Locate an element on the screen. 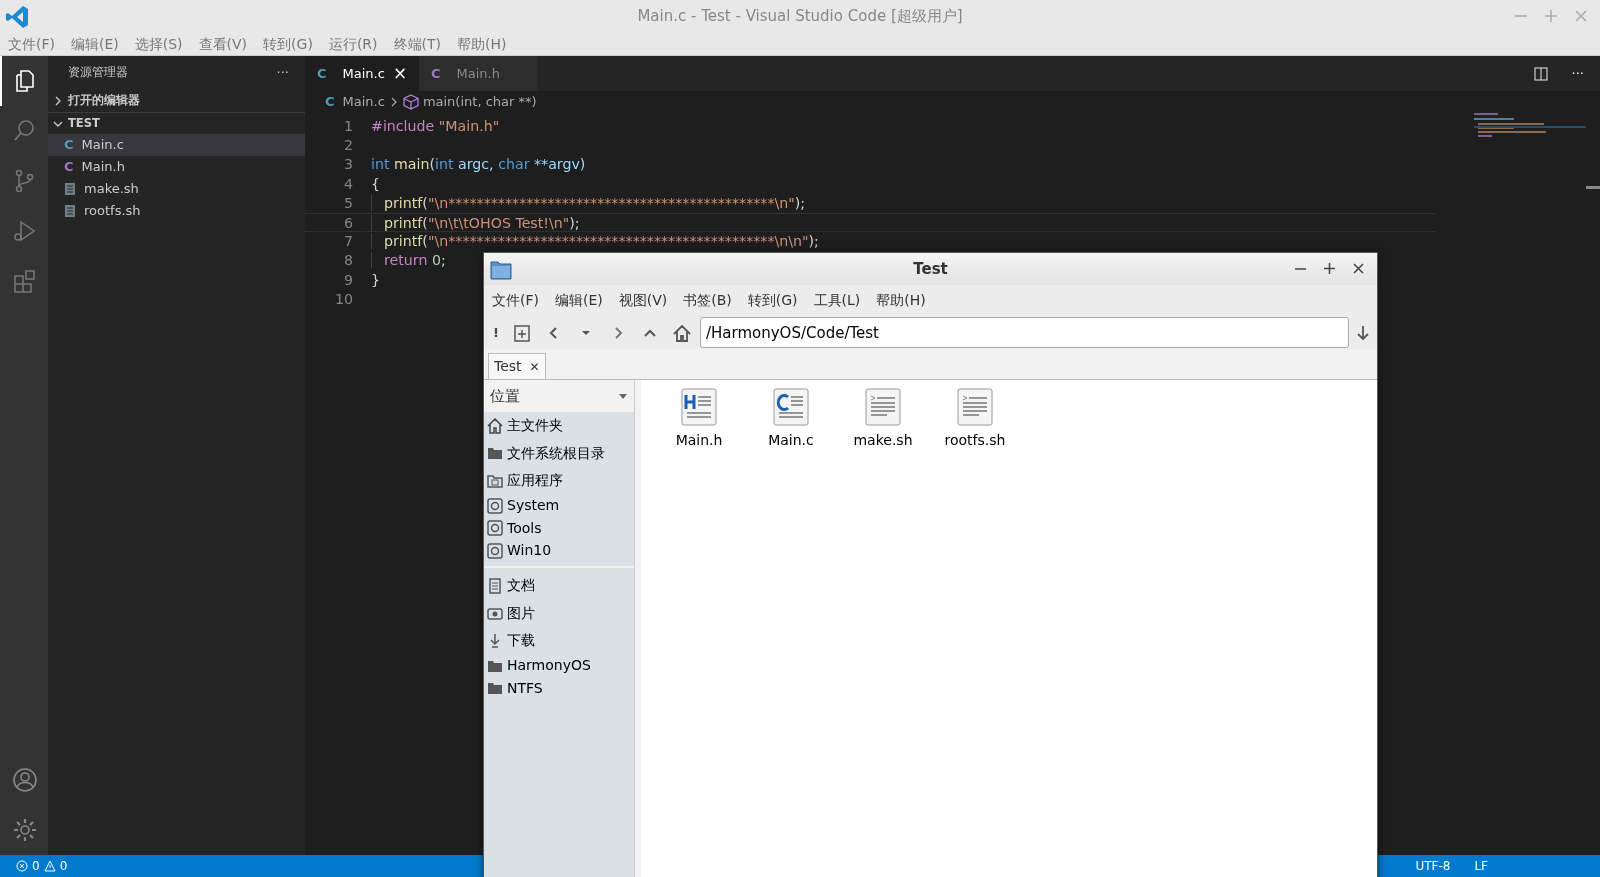  status-item: LF is located at coordinates (1481, 866).